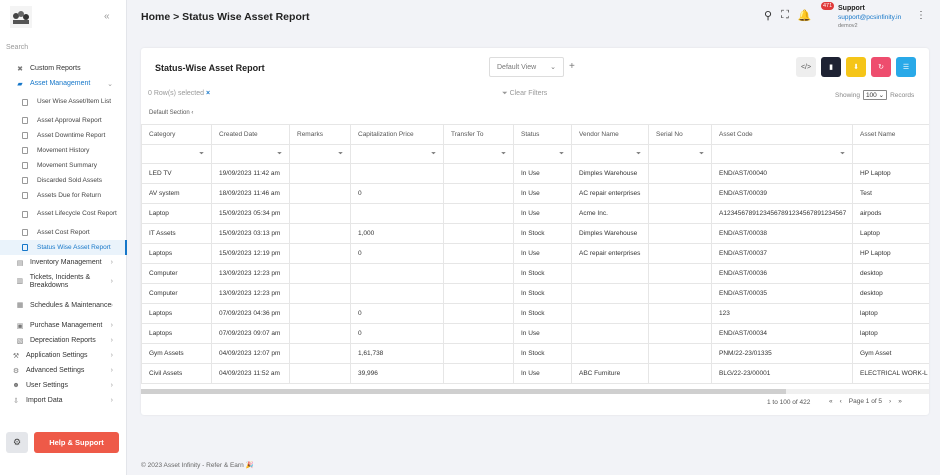  Describe the element at coordinates (841, 401) in the screenshot. I see `prev-page-icon: ‹` at that location.